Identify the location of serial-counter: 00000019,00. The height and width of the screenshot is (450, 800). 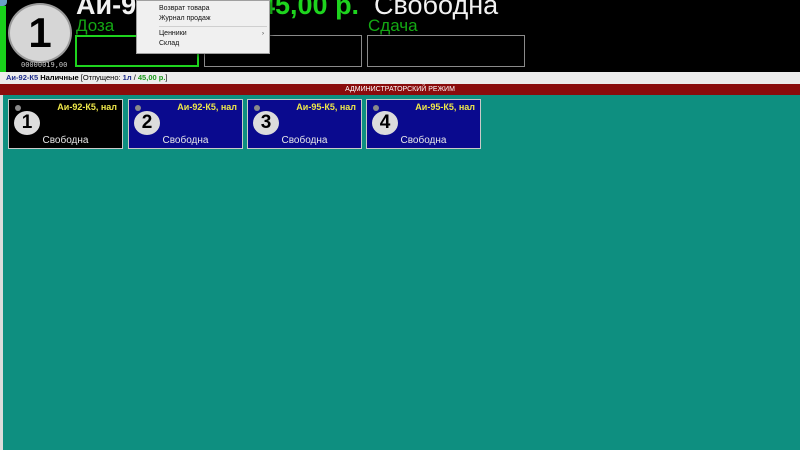
(44, 65).